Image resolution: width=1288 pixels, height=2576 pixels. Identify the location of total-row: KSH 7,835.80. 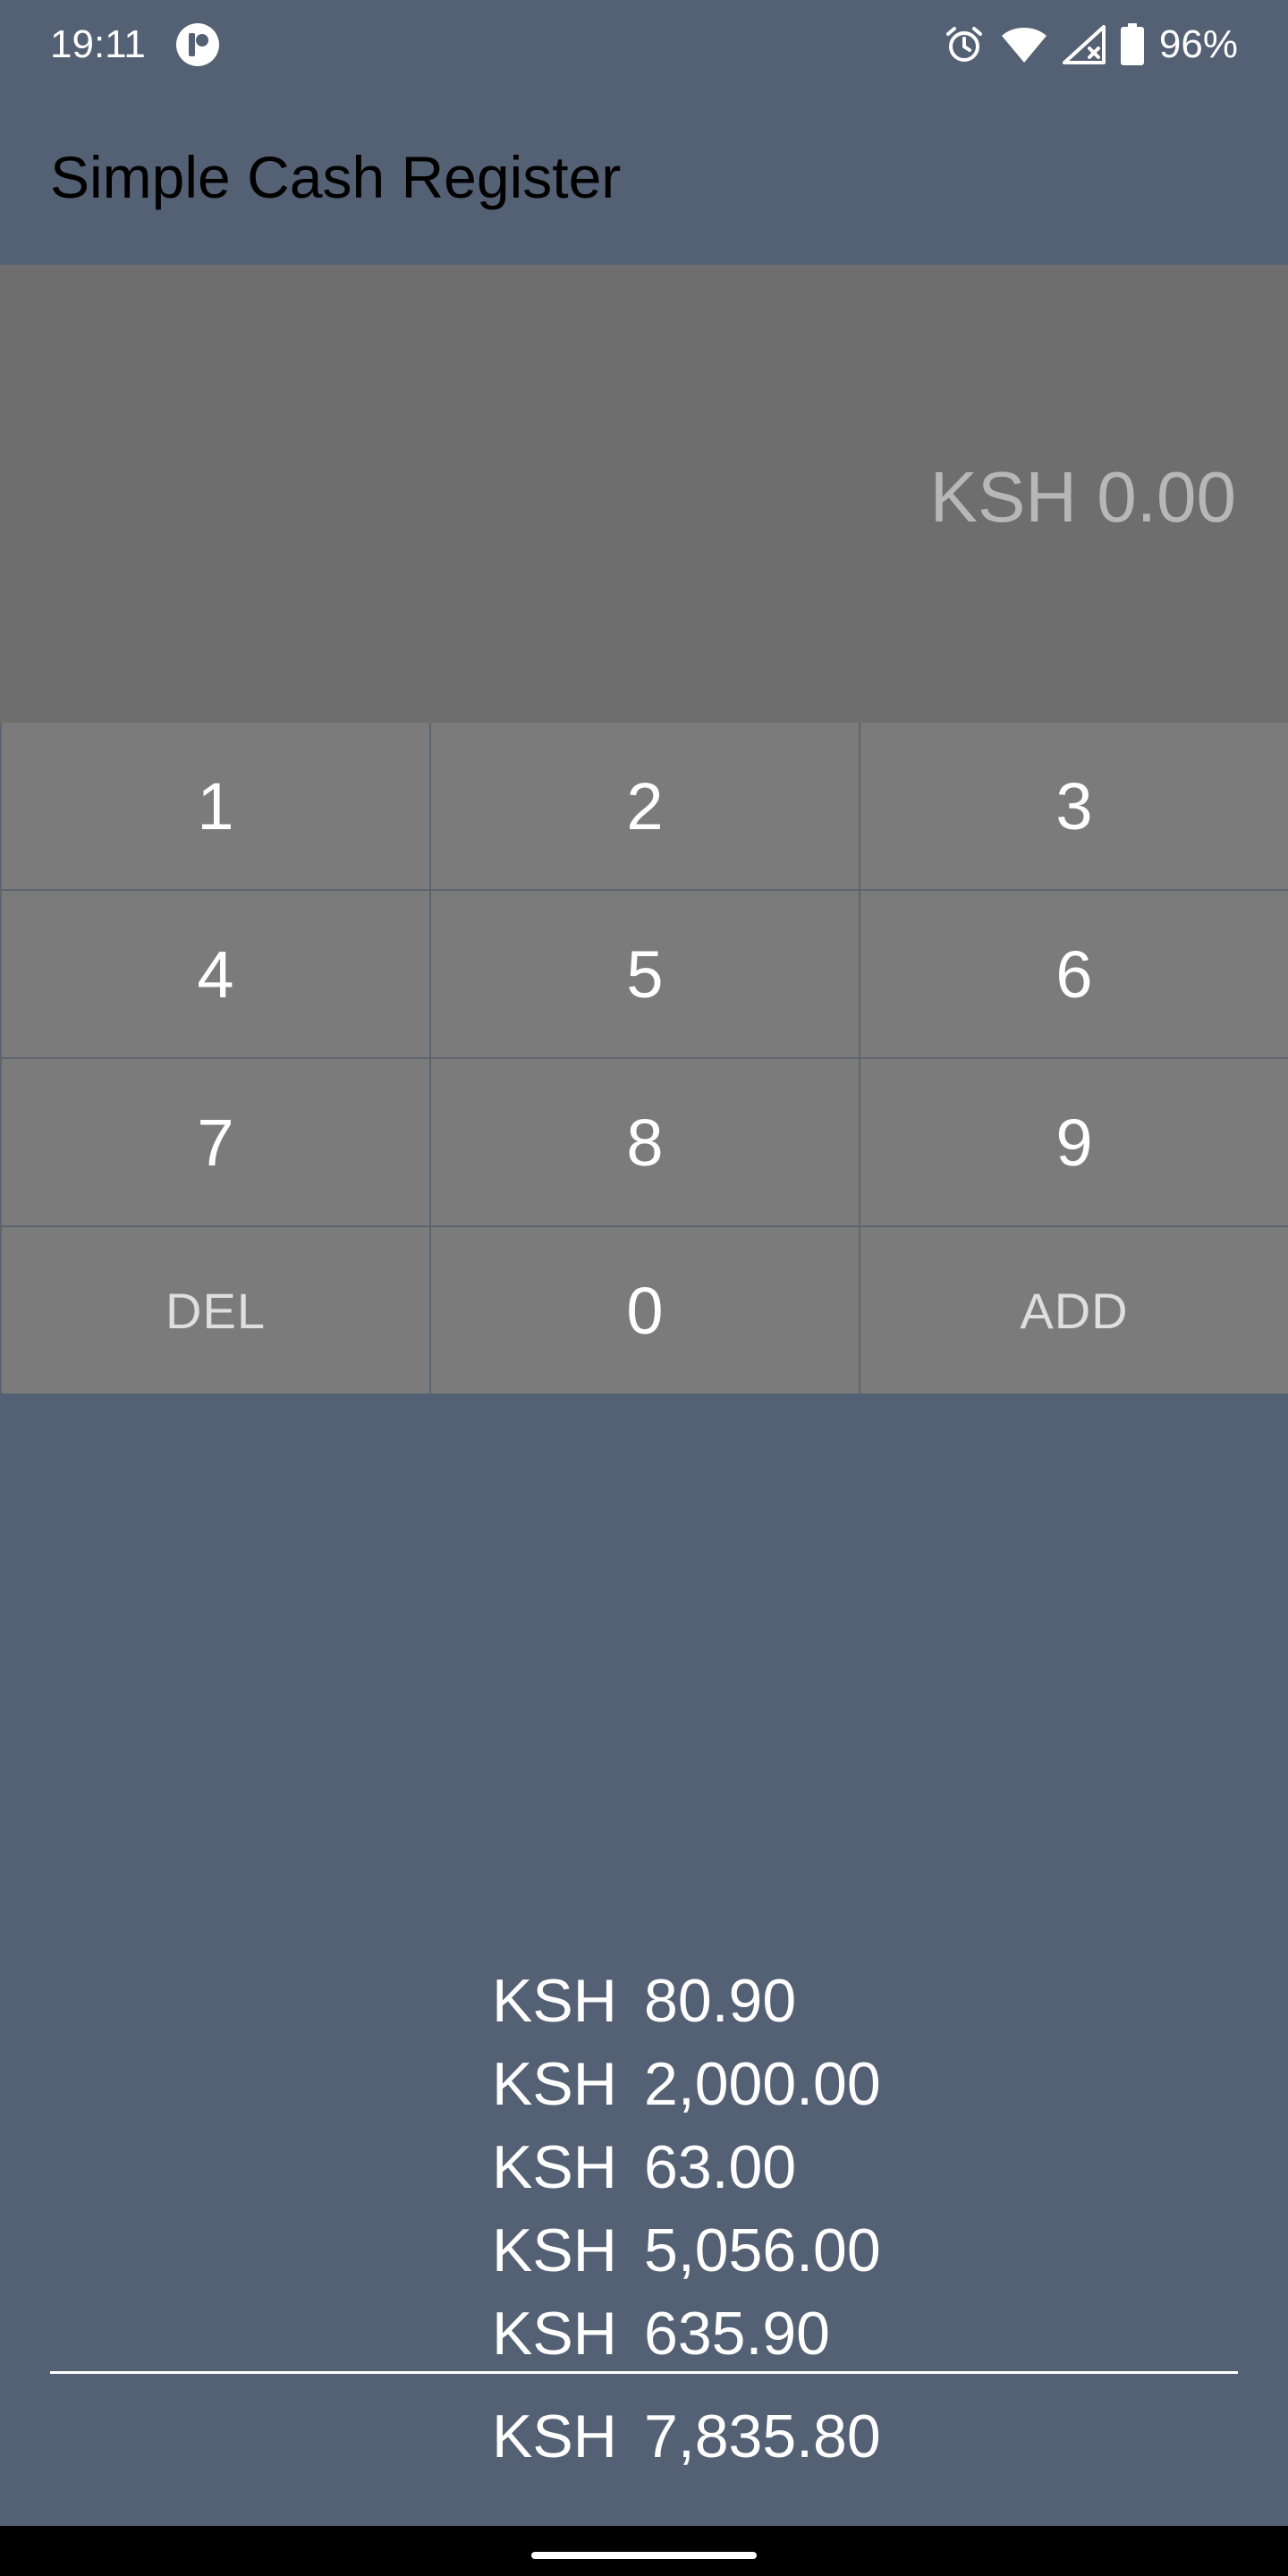
(686, 2436).